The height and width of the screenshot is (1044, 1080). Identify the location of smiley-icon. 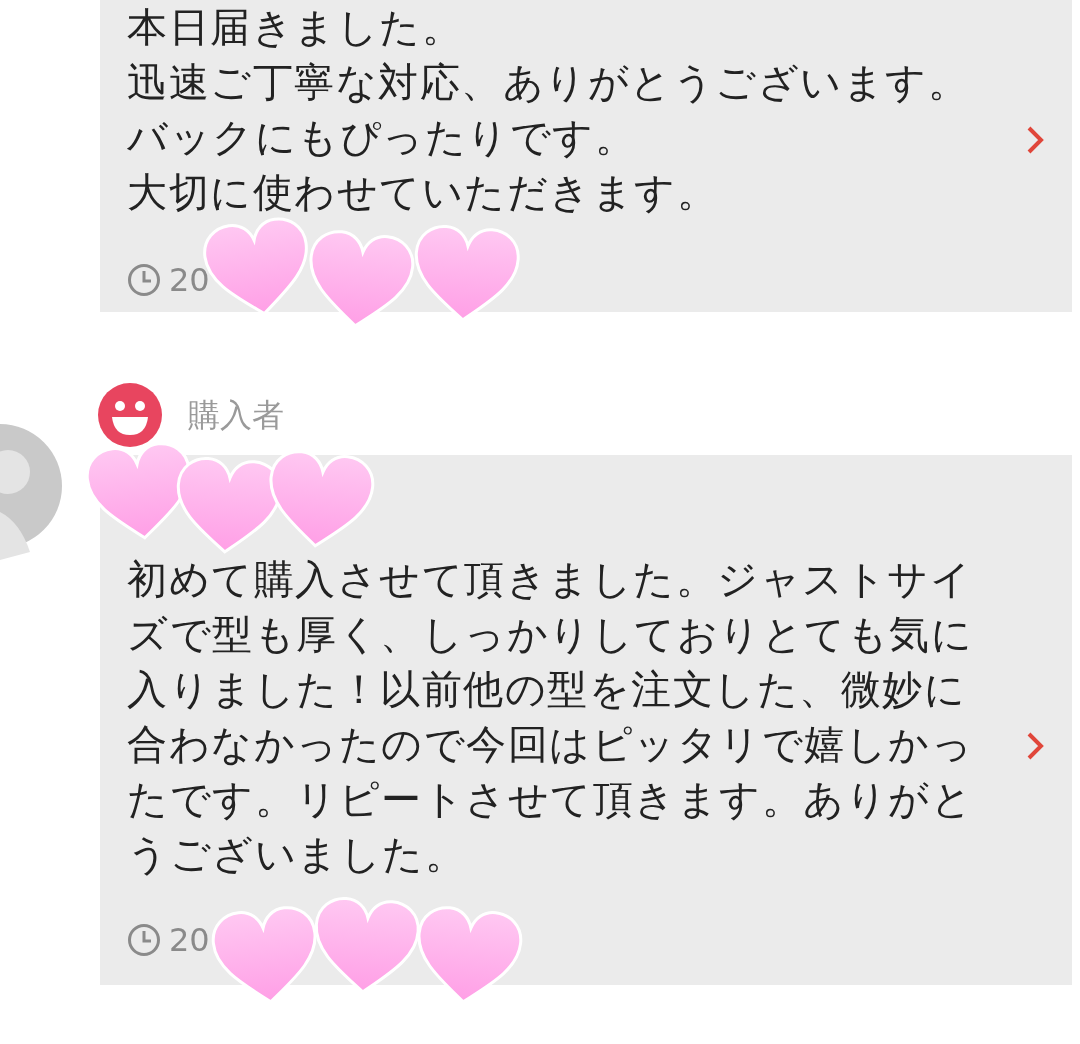
(130, 415).